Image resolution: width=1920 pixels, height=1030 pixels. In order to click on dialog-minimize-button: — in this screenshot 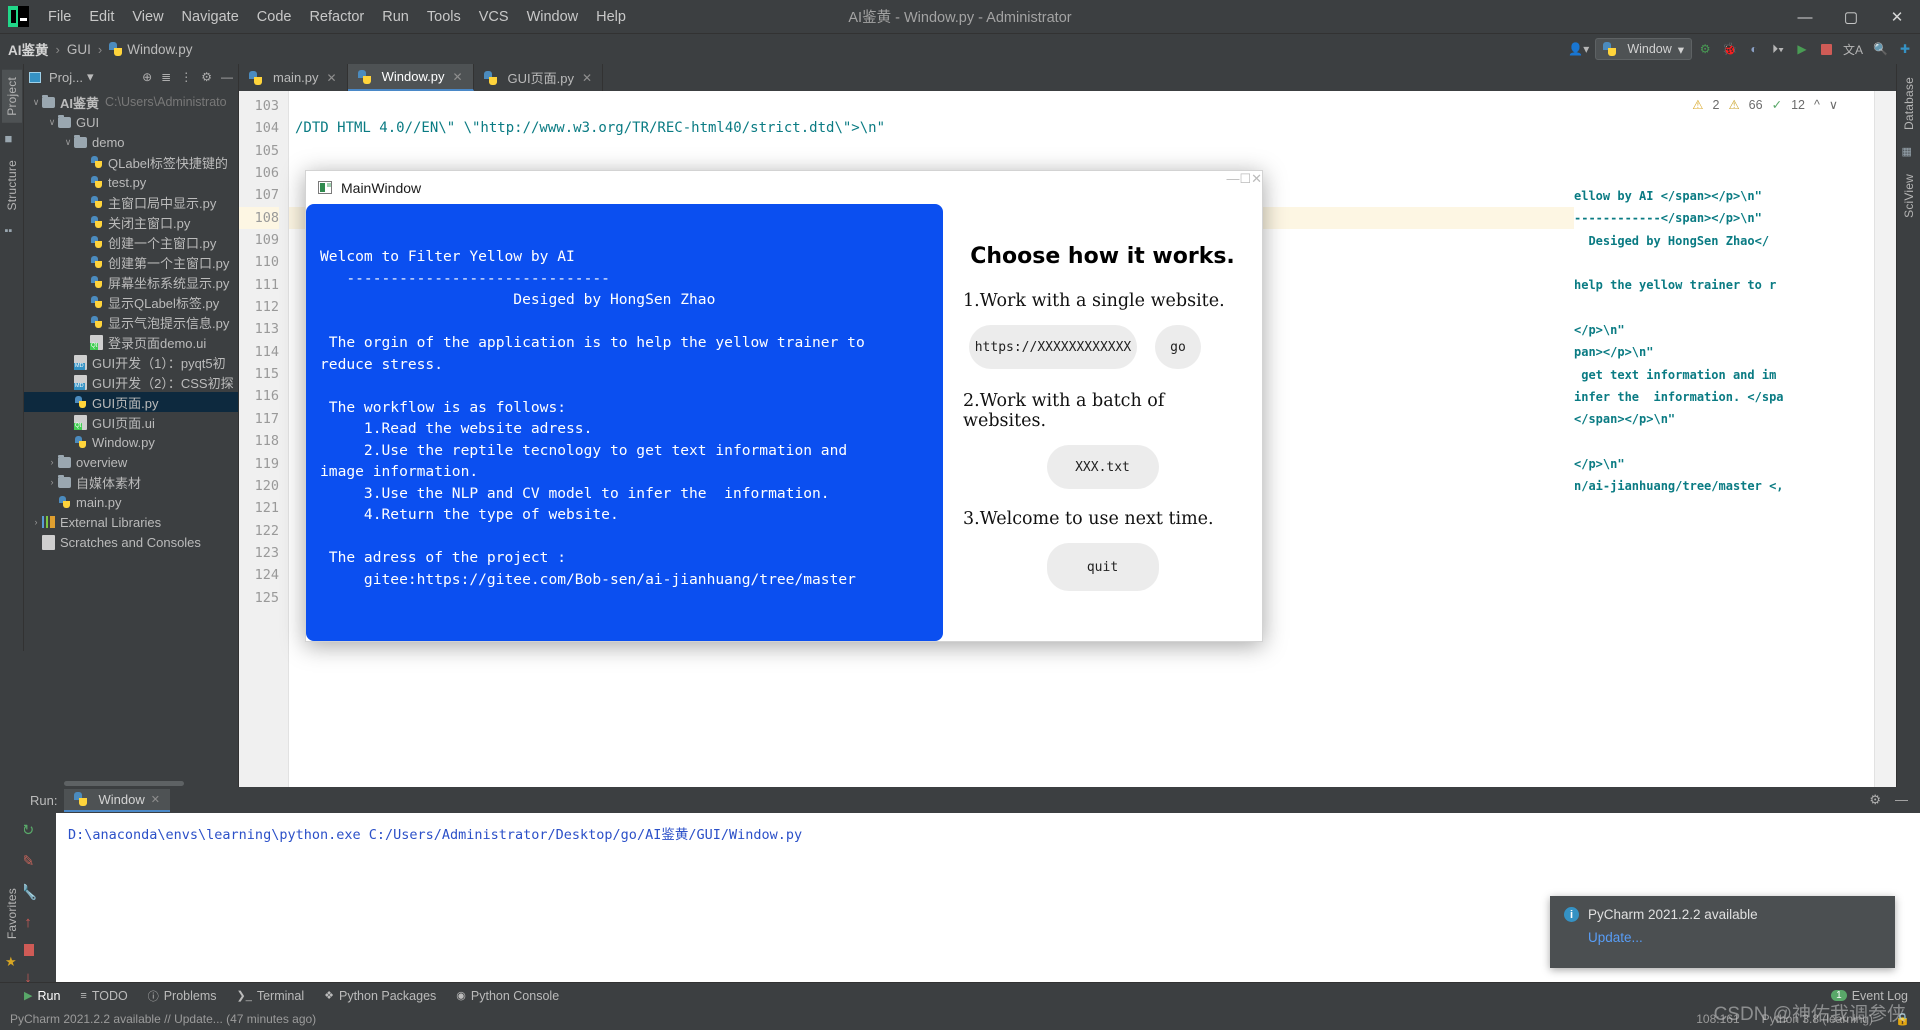, I will do `click(1232, 187)`.